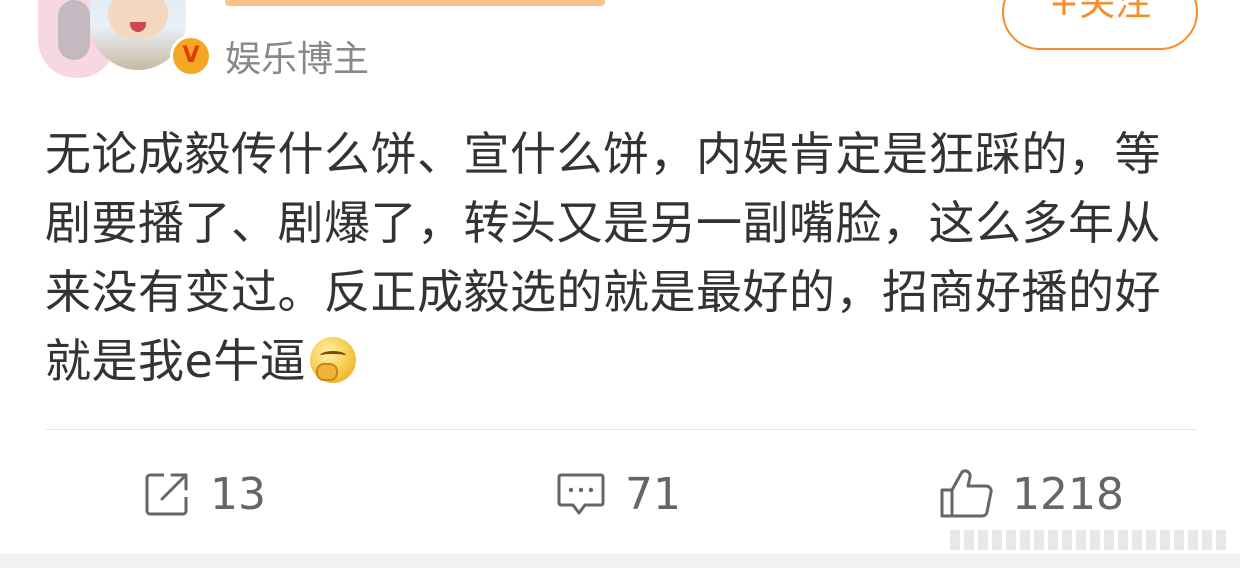 Image resolution: width=1240 pixels, height=568 pixels. What do you see at coordinates (1090, 540) in the screenshot?
I see `watermark` at bounding box center [1090, 540].